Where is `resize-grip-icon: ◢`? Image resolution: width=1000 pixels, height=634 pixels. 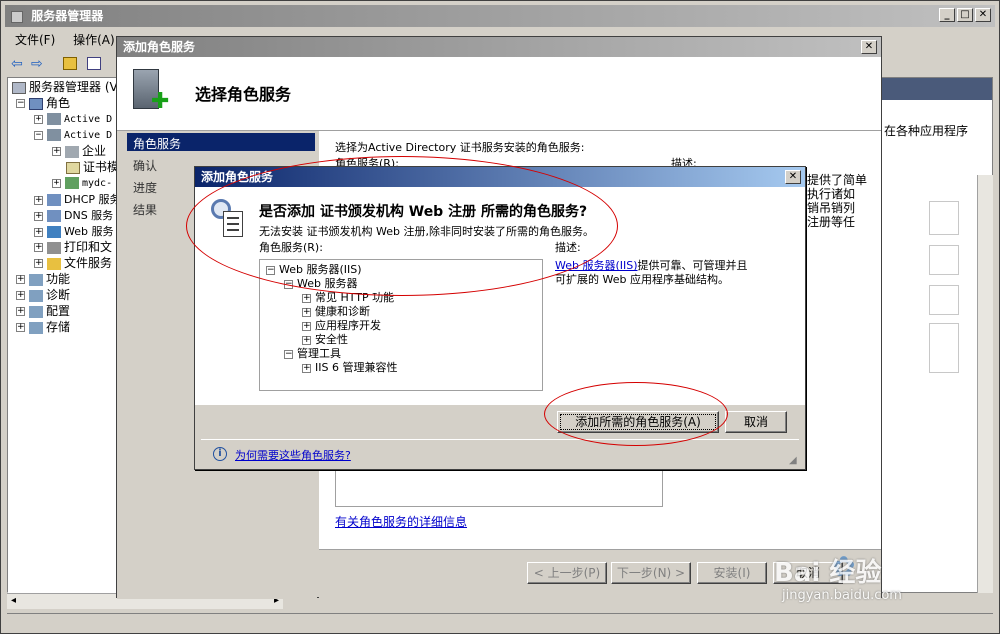
resize-grip-icon: ◢ is located at coordinates (793, 460).